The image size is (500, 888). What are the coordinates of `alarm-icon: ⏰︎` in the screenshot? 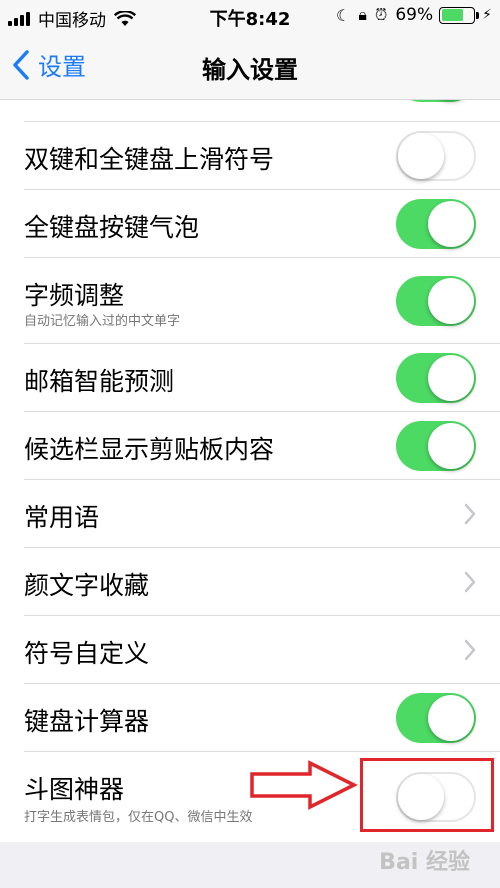 It's located at (381, 14).